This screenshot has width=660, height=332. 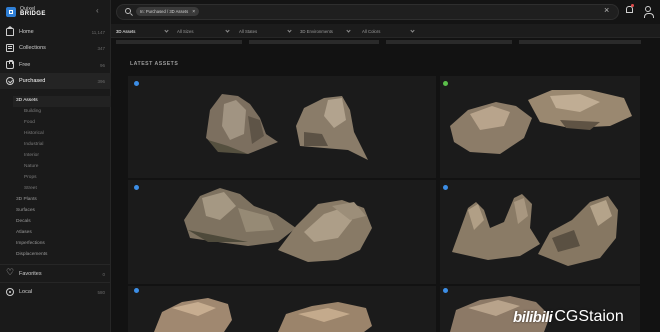 I want to click on chip-close-icon: ×, so click(x=193, y=12).